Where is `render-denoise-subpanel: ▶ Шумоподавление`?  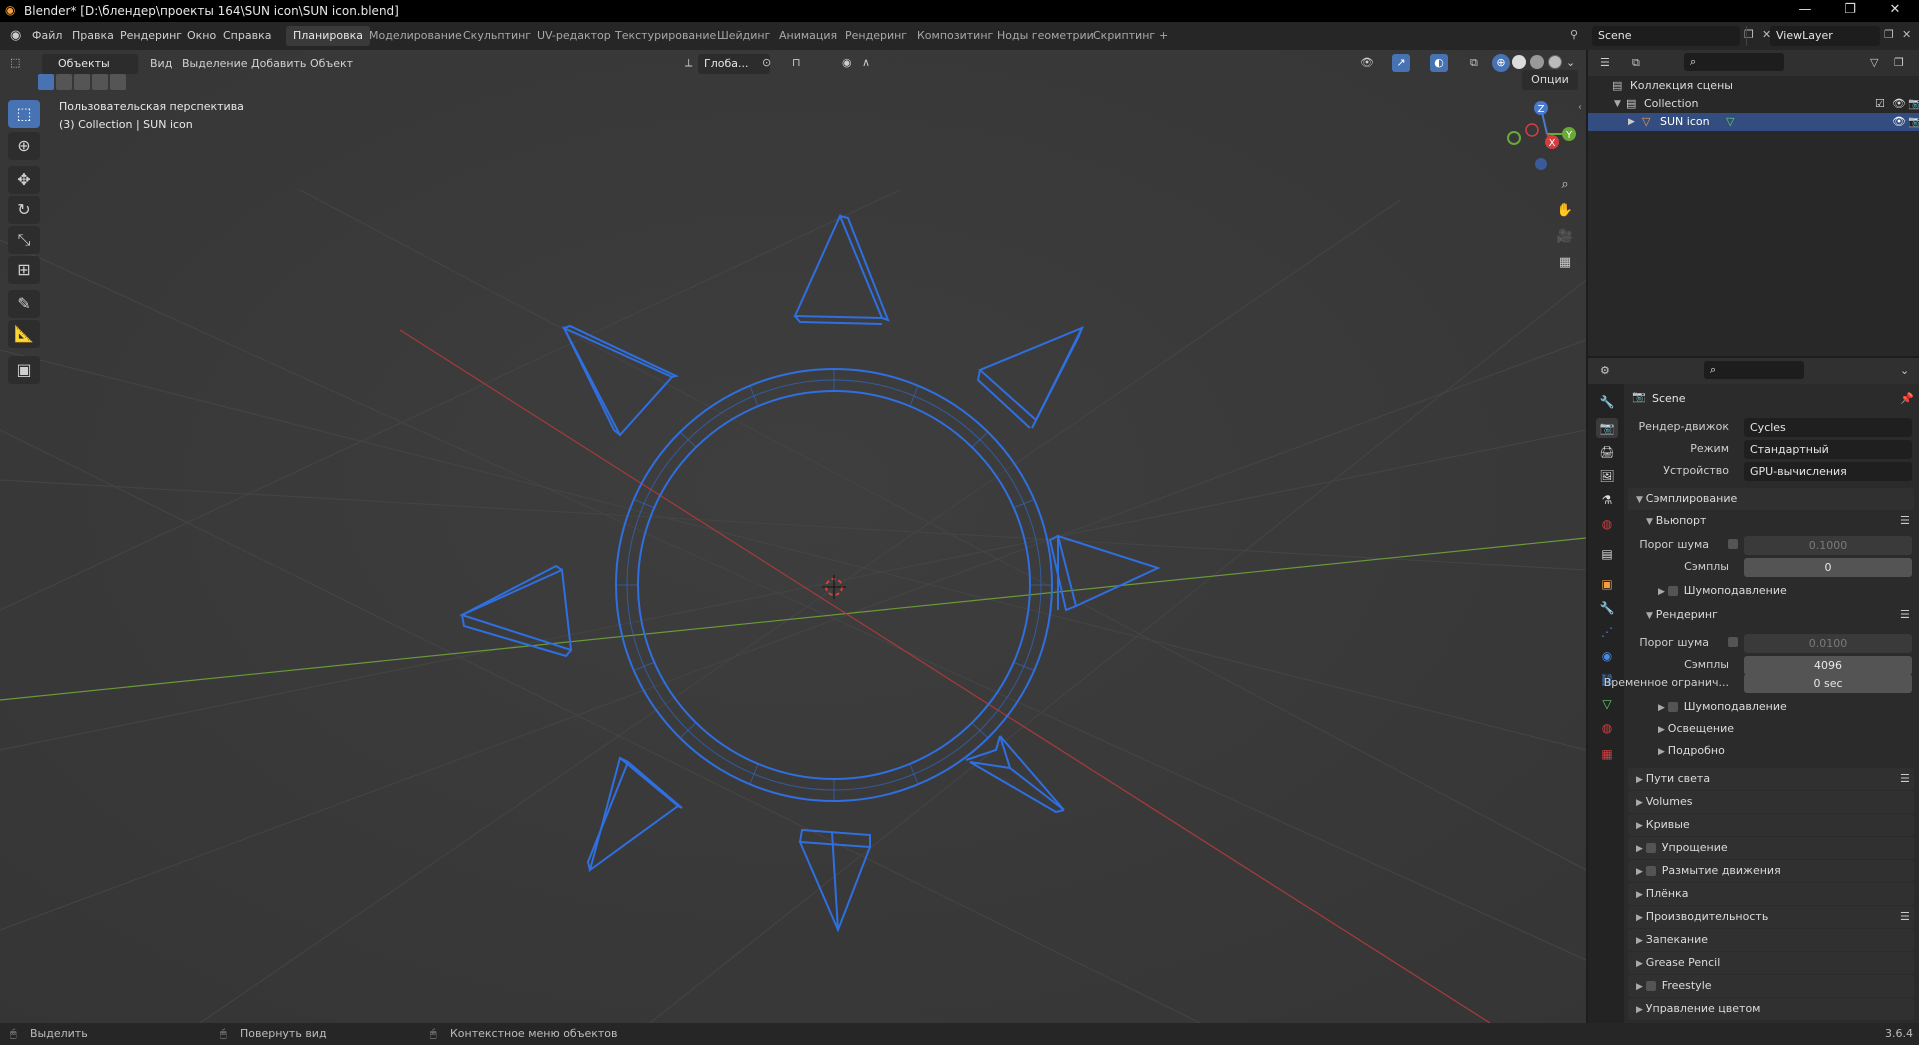
render-denoise-subpanel: ▶ Шумоподавление is located at coordinates (1722, 707).